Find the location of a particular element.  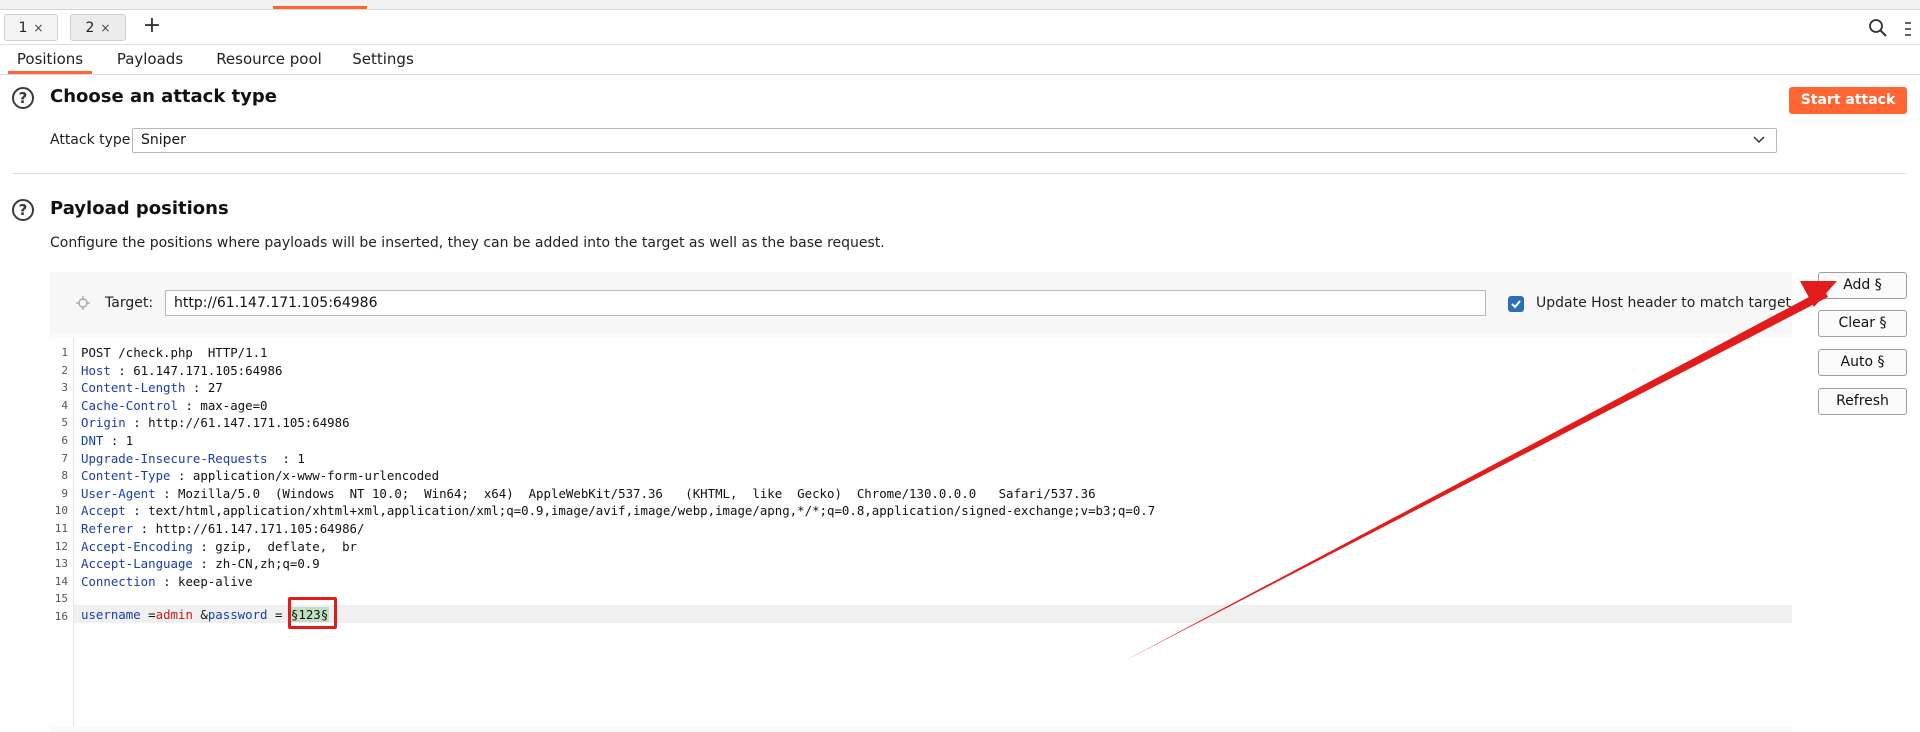

line-number: 14 is located at coordinates (61, 581).